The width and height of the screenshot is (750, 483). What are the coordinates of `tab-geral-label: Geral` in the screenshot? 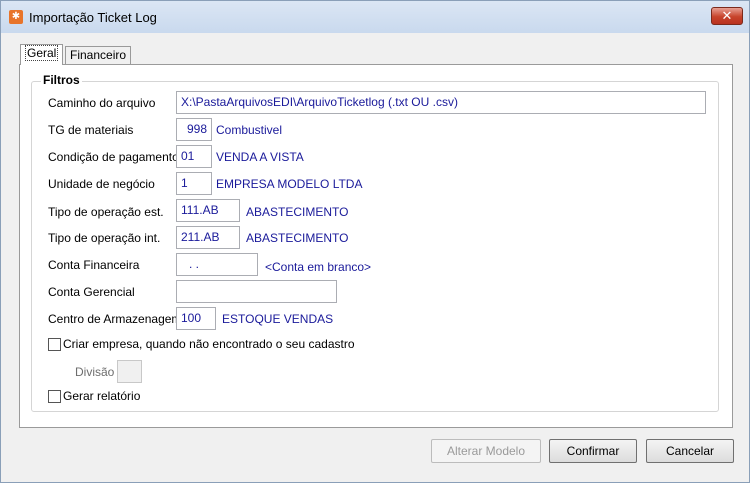 It's located at (42, 53).